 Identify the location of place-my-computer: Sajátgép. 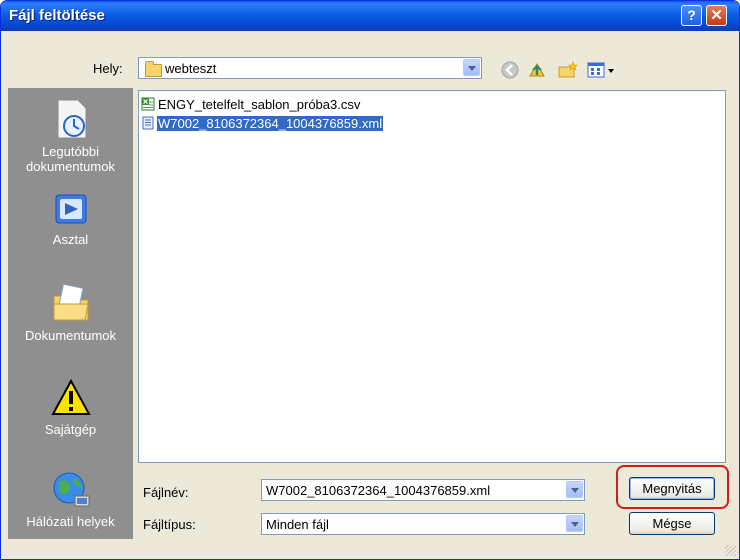
(70, 407).